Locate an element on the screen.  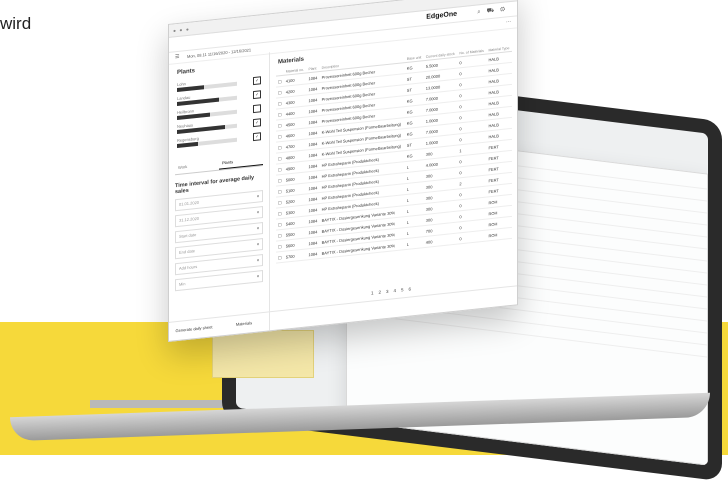
plant-list: Lohn ✓ Landau ✓ Heilbronn Neuhaus ✓ Regensburg ✓ is located at coordinates (219, 112).